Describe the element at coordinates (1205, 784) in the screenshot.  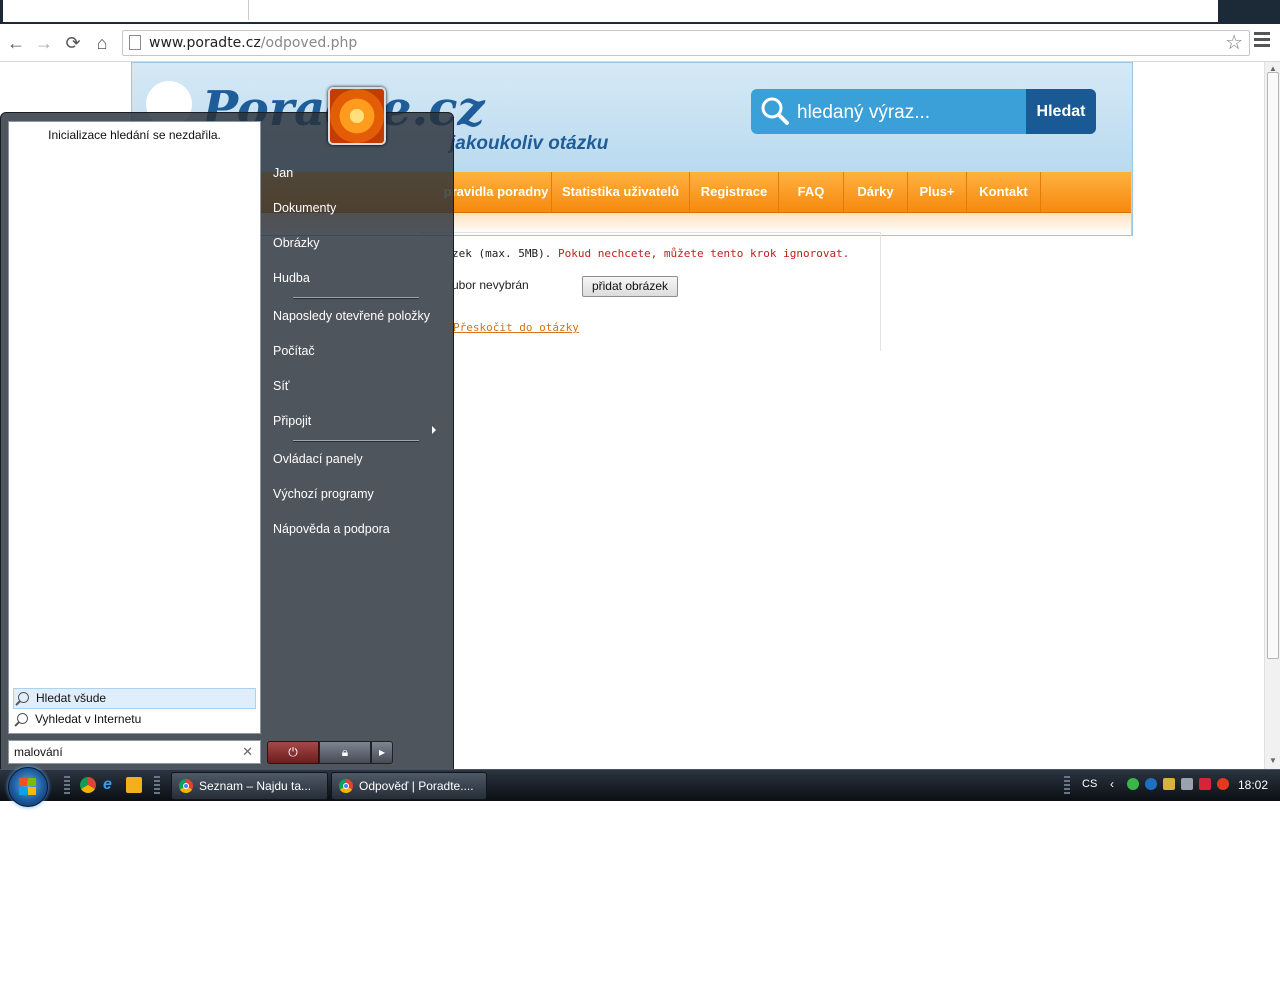
I see `acrobat-tray-icon` at that location.